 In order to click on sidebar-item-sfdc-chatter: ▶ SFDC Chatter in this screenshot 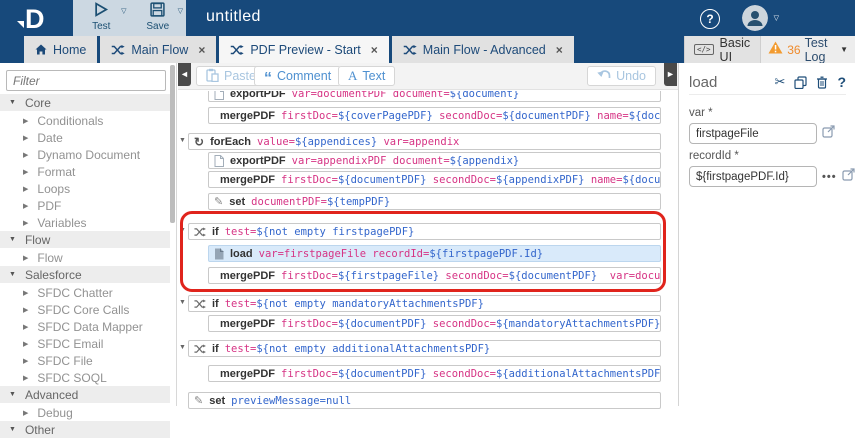, I will do `click(85, 292)`.